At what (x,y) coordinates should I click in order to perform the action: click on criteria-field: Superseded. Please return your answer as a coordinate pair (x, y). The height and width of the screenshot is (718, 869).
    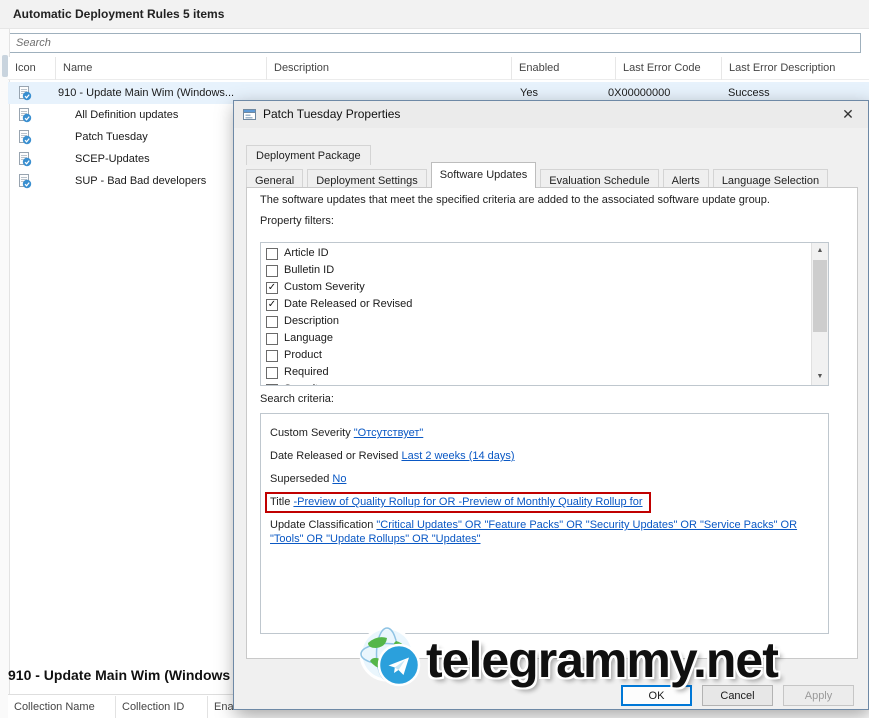
    Looking at the image, I should click on (300, 479).